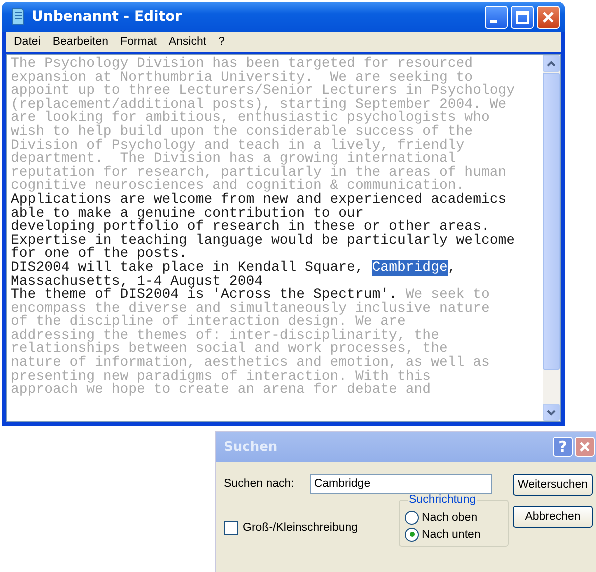 This screenshot has height=572, width=596. I want to click on scroll-up-button, so click(551, 63).